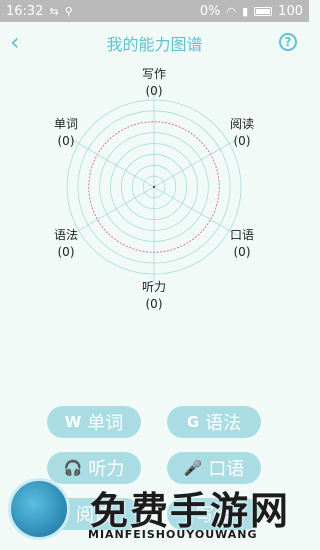 The width and height of the screenshot is (320, 550). What do you see at coordinates (242, 133) in the screenshot?
I see `axis-label-reading: 阅读 (0)` at bounding box center [242, 133].